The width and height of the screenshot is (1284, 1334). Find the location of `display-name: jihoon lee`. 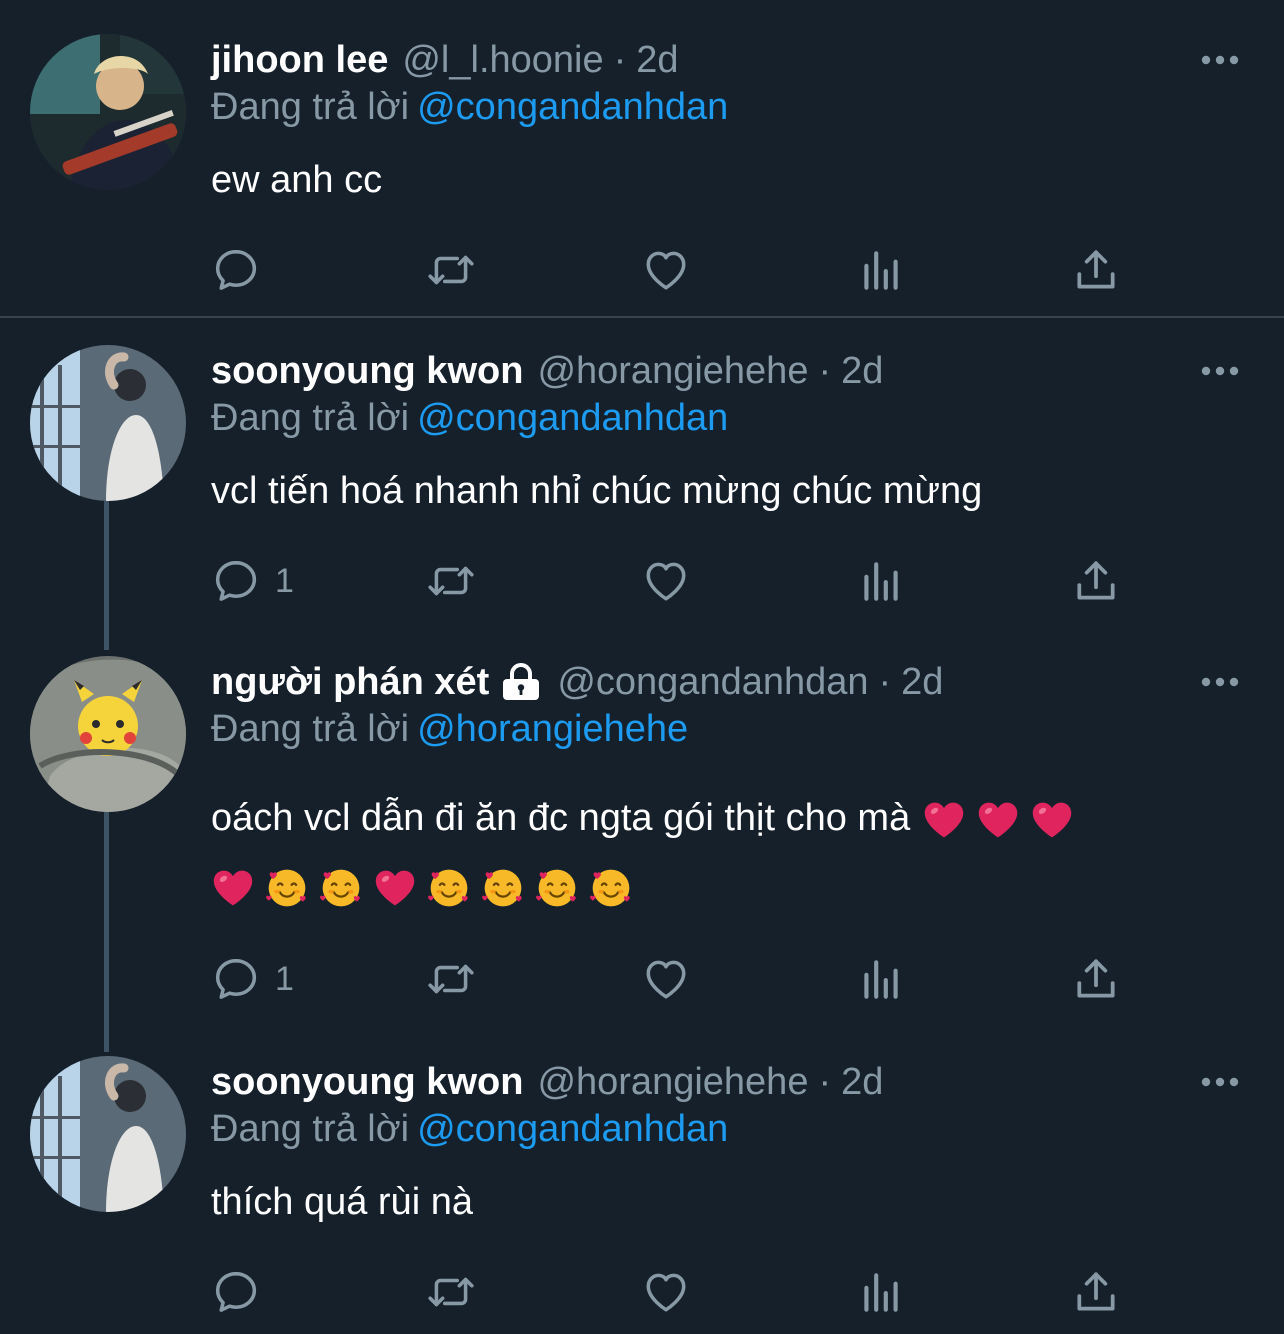

display-name: jihoon lee is located at coordinates (299, 60).